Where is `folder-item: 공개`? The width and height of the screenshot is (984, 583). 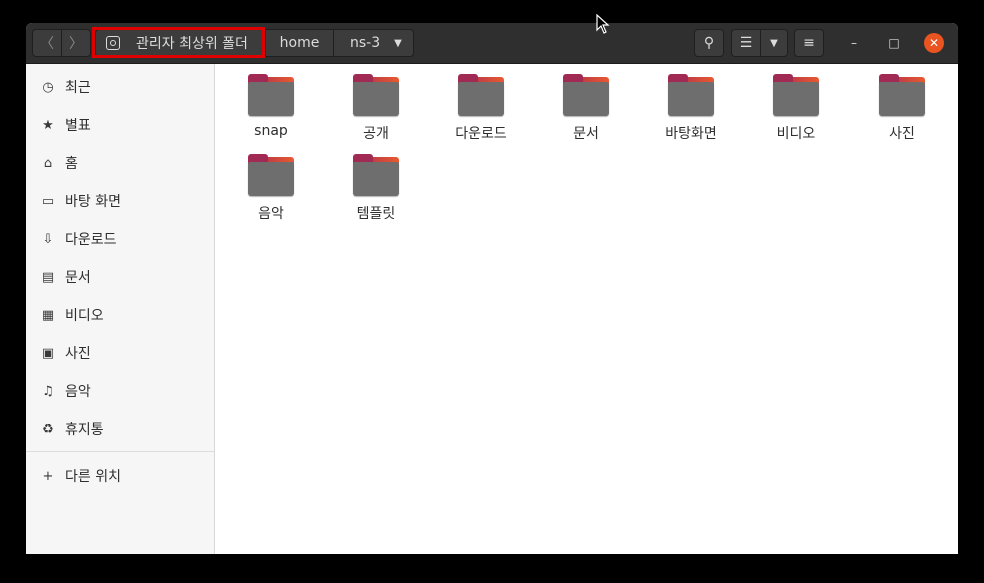
folder-item: 공개 is located at coordinates (376, 108).